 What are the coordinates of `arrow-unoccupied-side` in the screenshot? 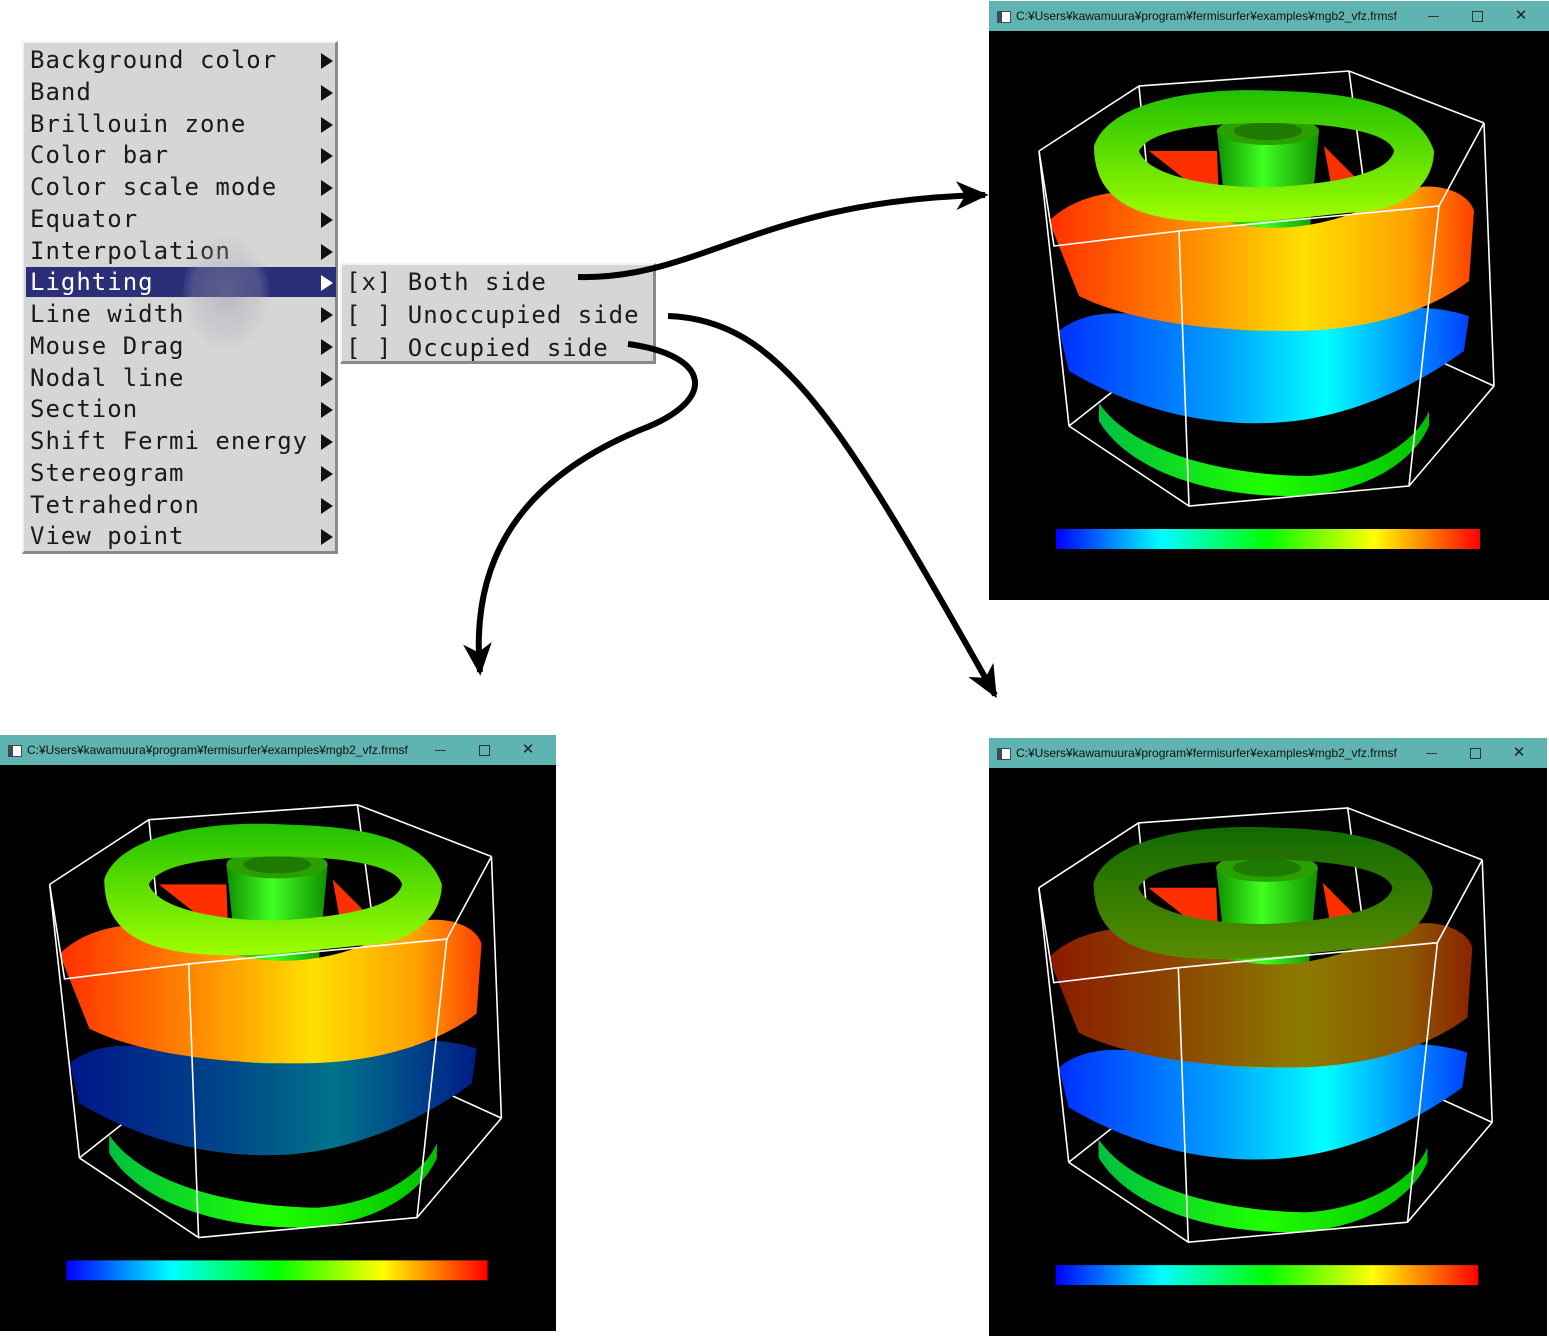 It's located at (832, 506).